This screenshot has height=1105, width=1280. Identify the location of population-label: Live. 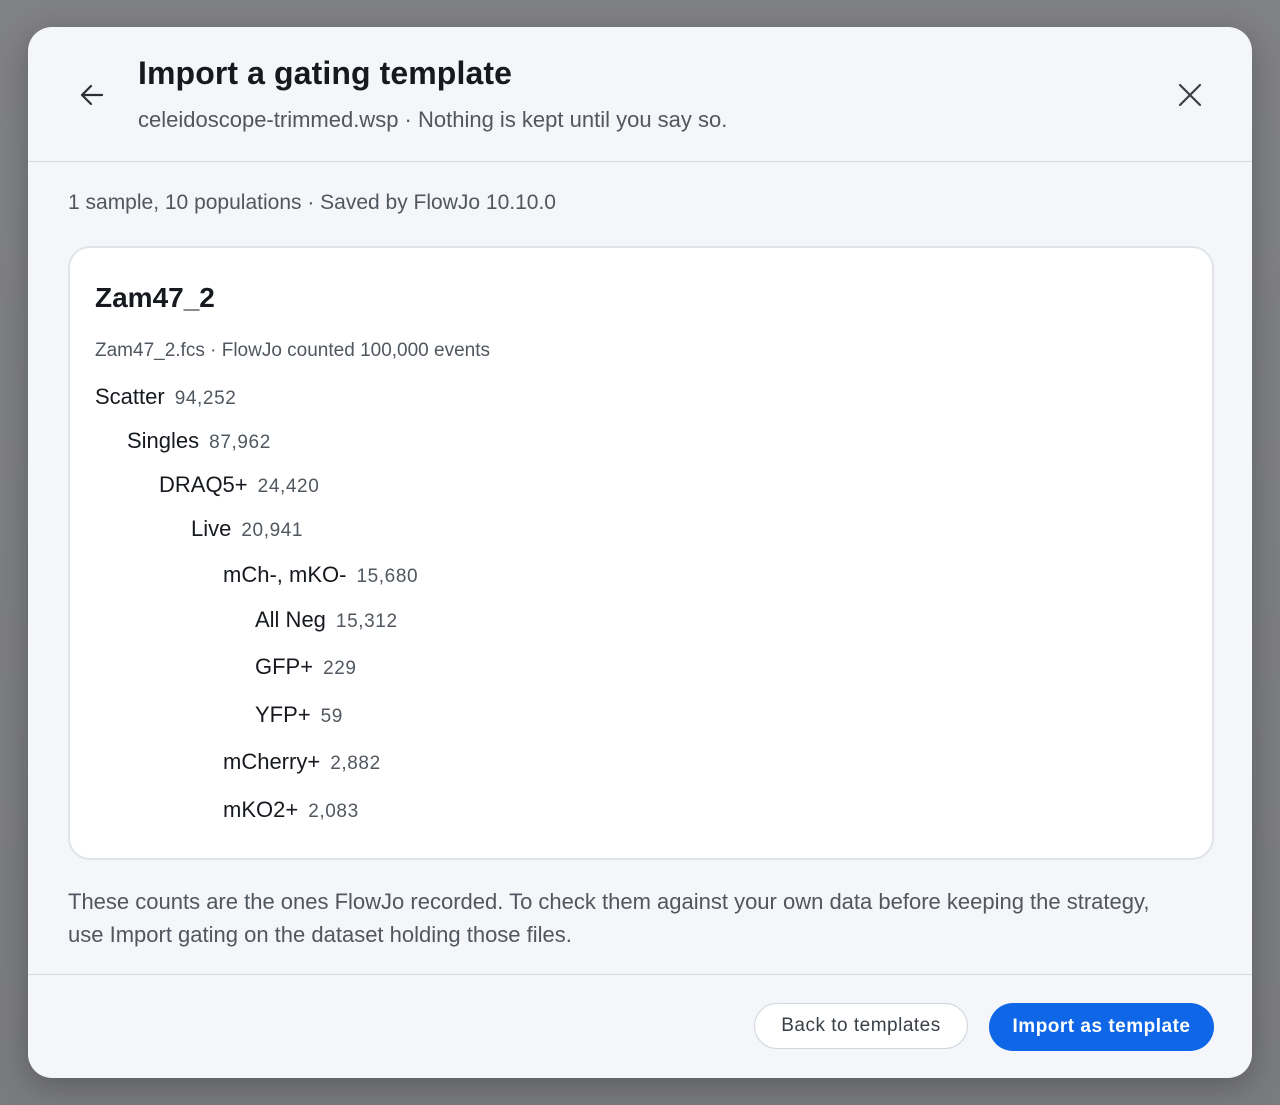
(211, 528).